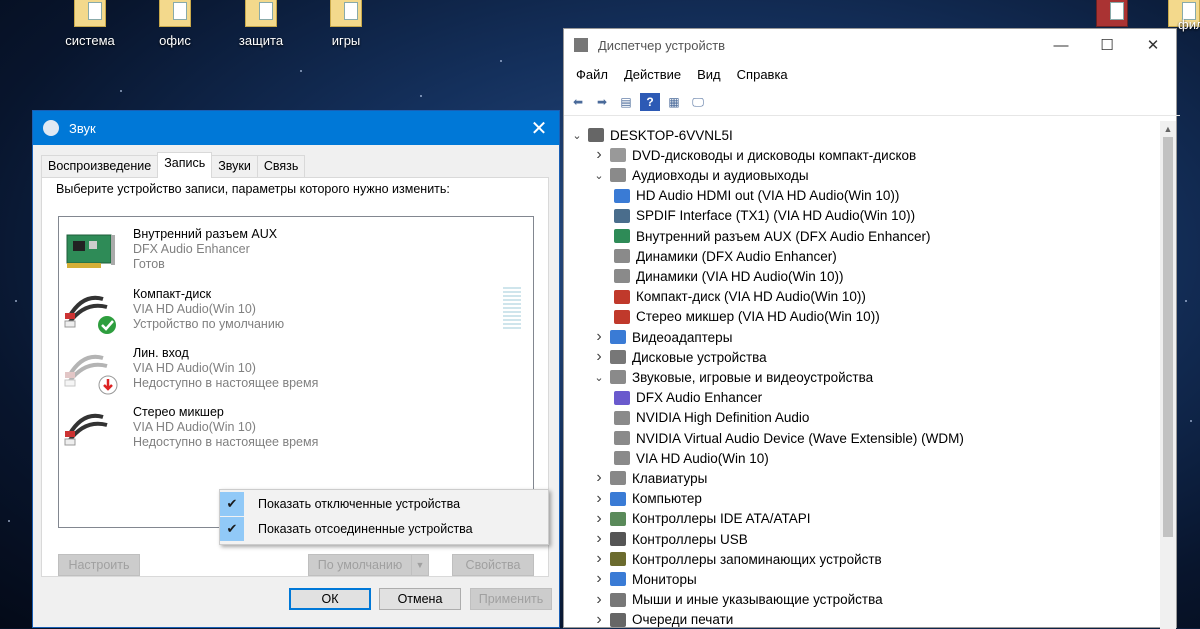  I want to click on tree-row: › Дисковые устройства, so click(679, 357).